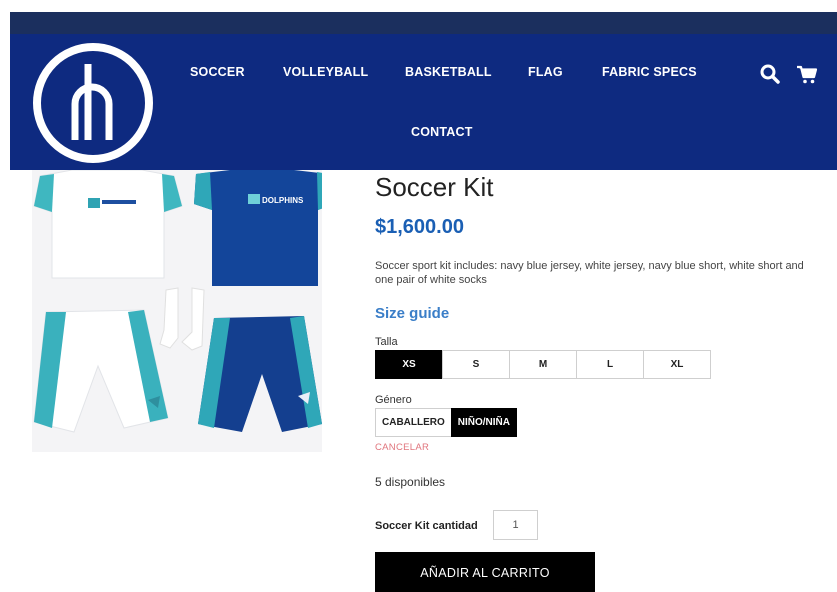  Describe the element at coordinates (448, 72) in the screenshot. I see `nav-basketball: BASKETBALL` at that location.